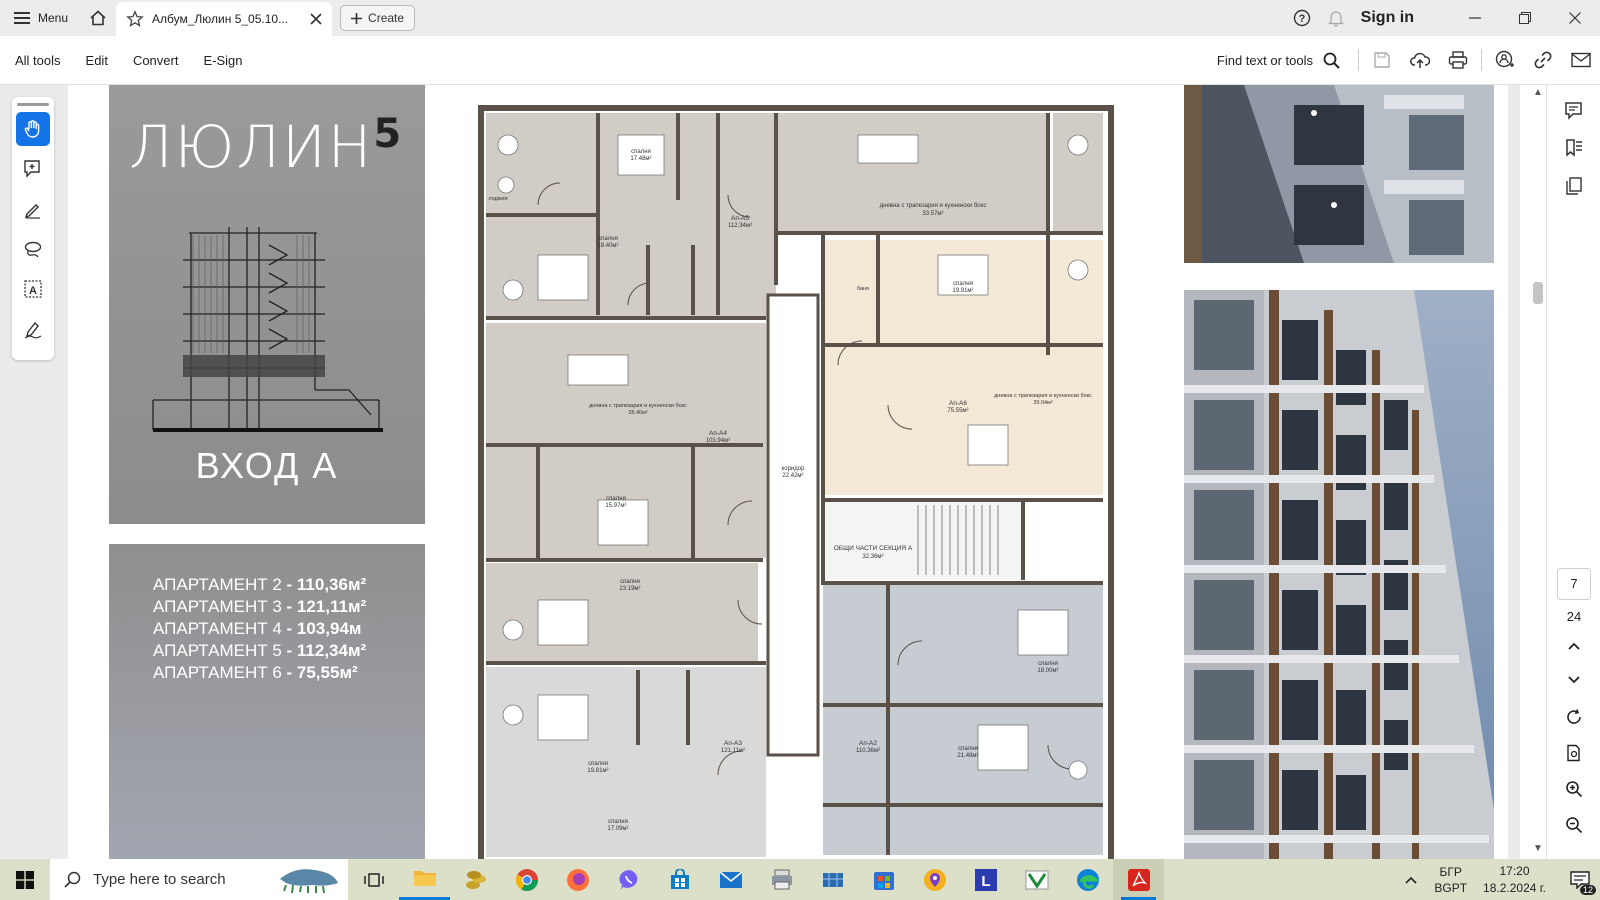 Image resolution: width=1600 pixels, height=900 pixels. Describe the element at coordinates (1458, 60) in the screenshot. I see `print-button` at that location.